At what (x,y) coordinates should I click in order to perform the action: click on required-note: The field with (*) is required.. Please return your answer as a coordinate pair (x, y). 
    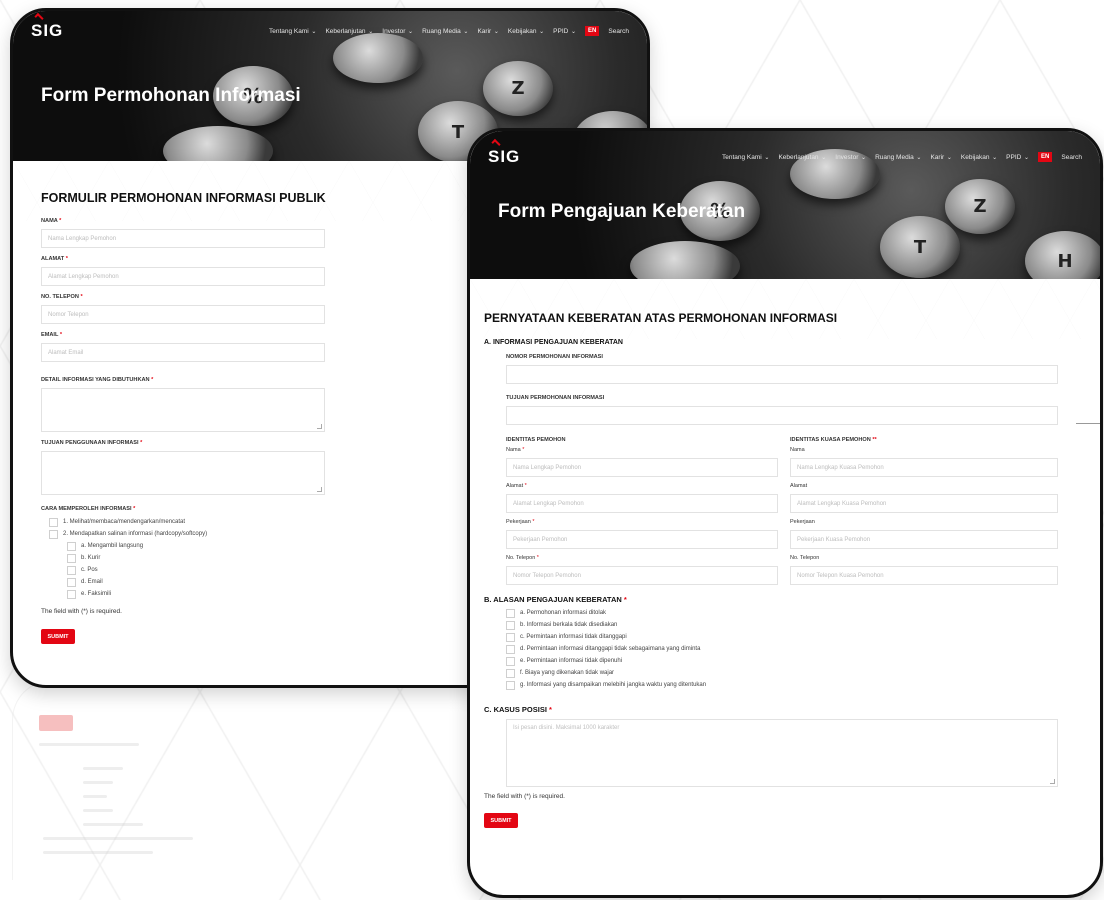
    Looking at the image, I should click on (524, 796).